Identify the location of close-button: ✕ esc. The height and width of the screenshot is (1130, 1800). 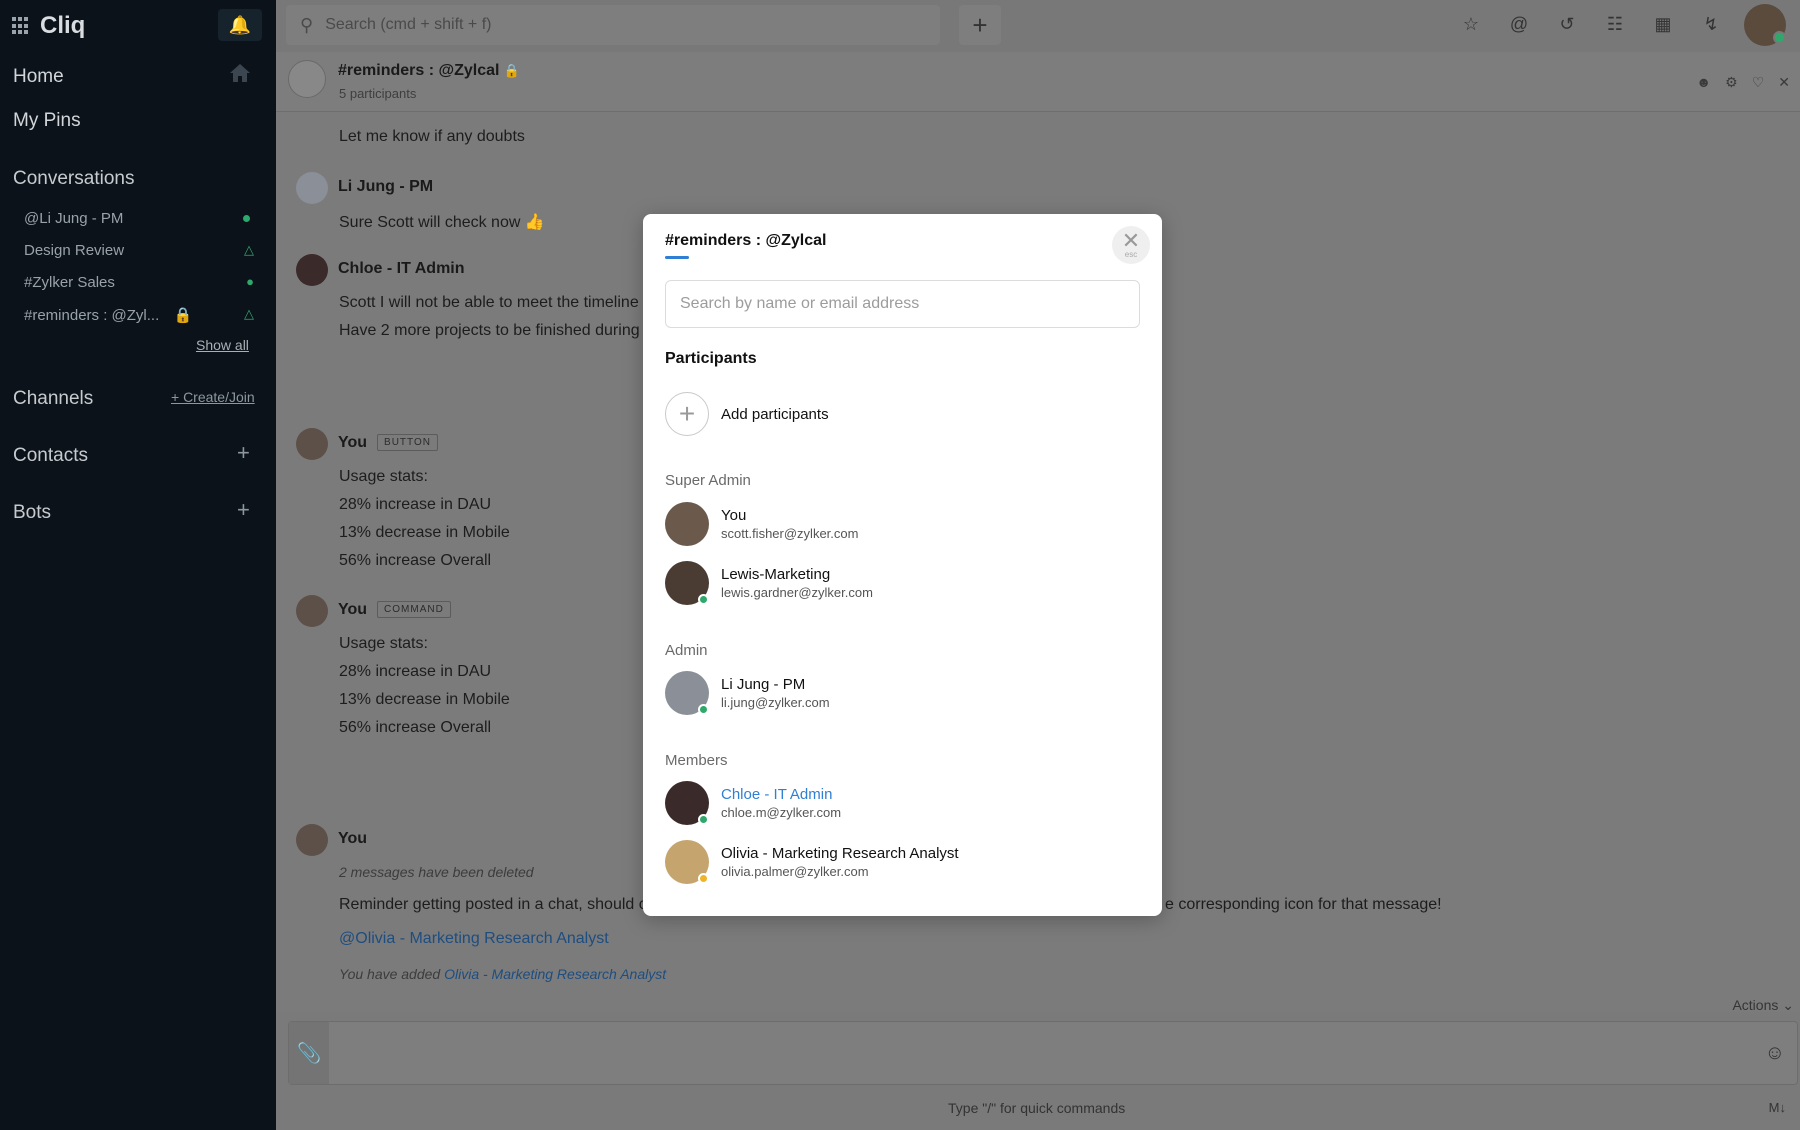
(1131, 245).